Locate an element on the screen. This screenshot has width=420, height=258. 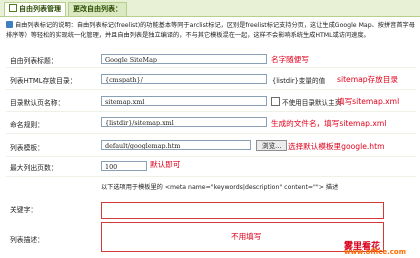
no-default-page-label: 不使用目录默认主页 is located at coordinates (312, 103).